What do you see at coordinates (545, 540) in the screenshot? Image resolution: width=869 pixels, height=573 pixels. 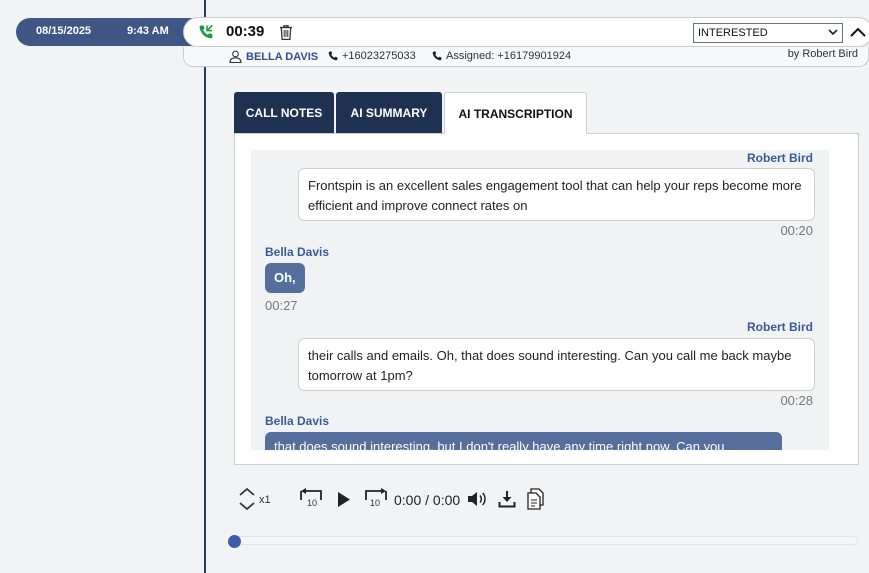 I see `playback-progress-track` at bounding box center [545, 540].